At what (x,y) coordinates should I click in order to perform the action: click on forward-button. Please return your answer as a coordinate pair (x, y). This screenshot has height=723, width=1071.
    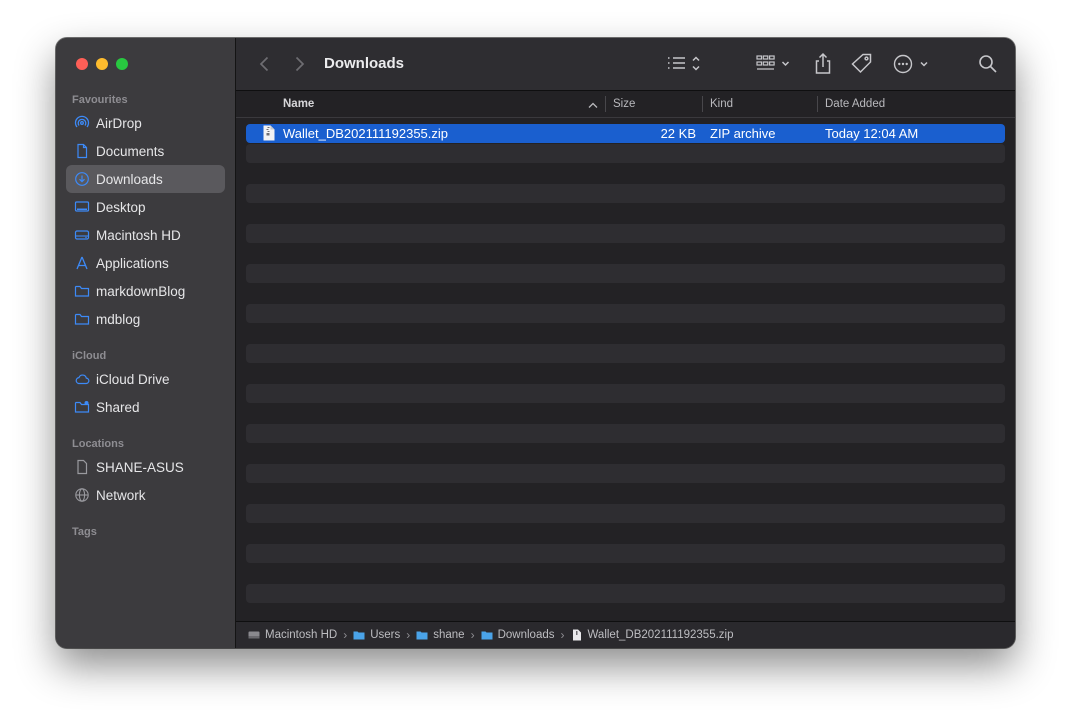
    Looking at the image, I should click on (299, 64).